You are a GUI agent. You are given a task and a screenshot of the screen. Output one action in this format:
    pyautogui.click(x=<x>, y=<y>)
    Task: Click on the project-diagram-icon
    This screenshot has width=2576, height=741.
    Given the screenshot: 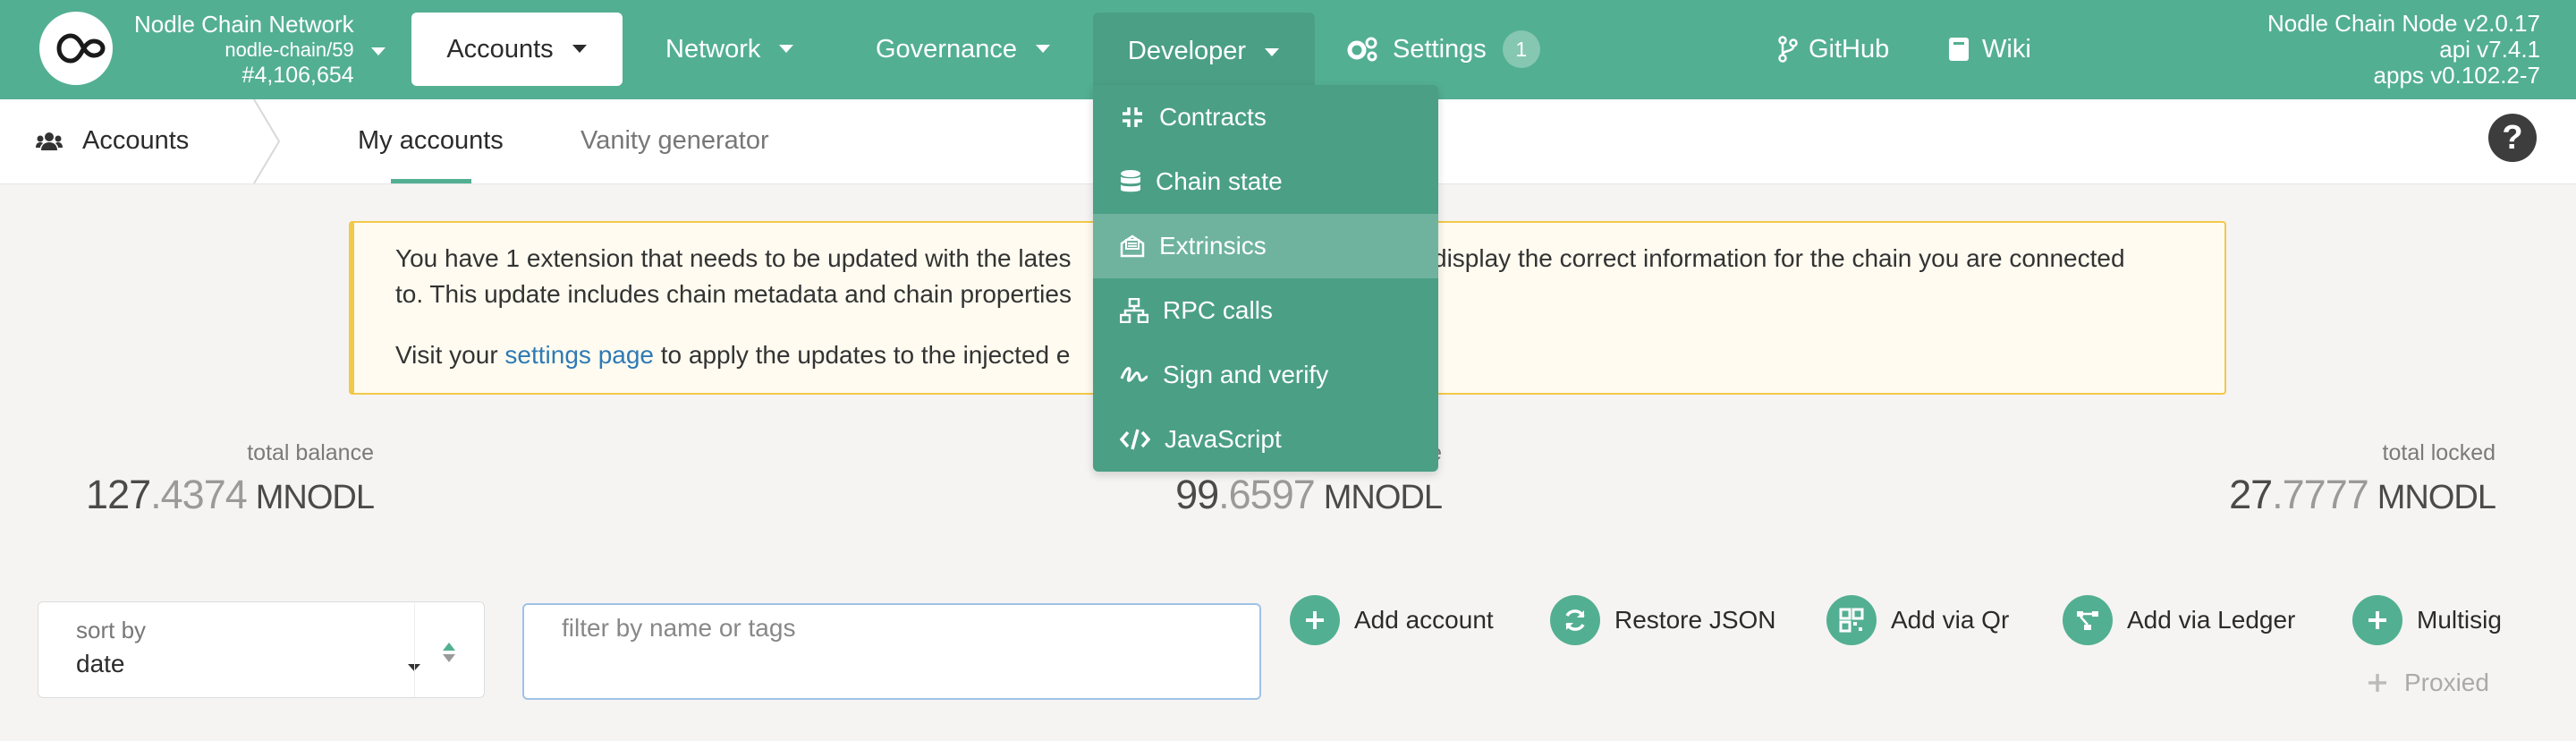 What is the action you would take?
    pyautogui.click(x=2088, y=620)
    